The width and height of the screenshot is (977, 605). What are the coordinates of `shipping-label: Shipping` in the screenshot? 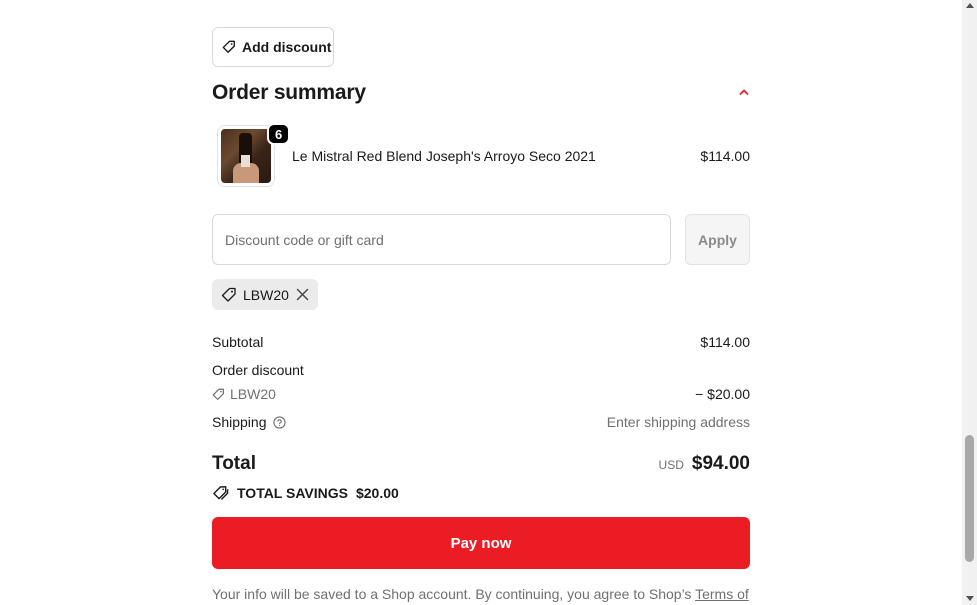 It's located at (239, 422).